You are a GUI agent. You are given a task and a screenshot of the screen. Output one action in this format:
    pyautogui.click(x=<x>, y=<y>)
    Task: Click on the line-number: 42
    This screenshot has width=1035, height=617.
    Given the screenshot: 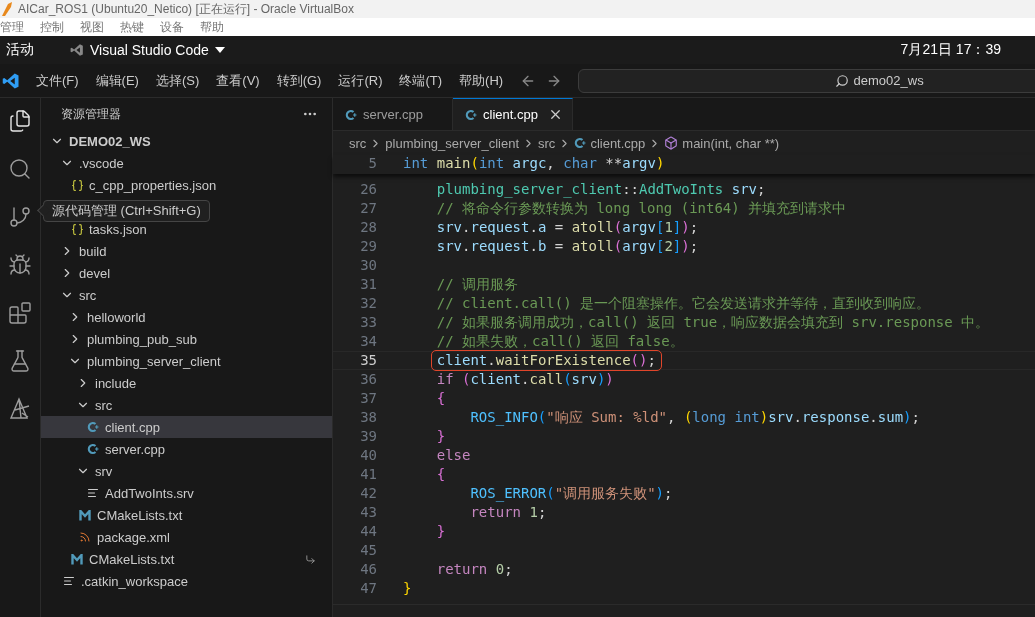 What is the action you would take?
    pyautogui.click(x=368, y=493)
    